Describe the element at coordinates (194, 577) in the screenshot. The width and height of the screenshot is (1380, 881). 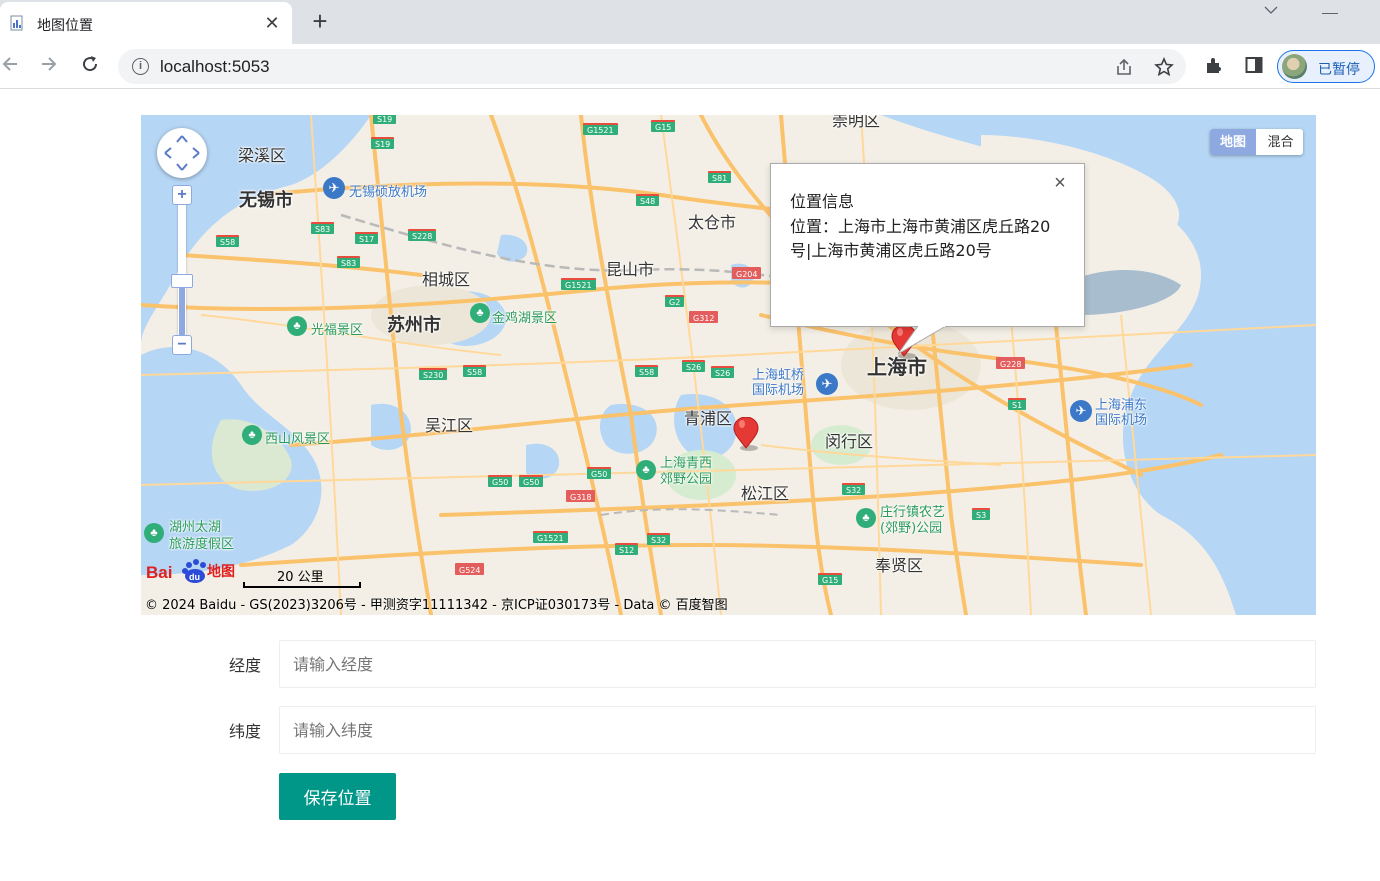
I see `svg-text: du` at that location.